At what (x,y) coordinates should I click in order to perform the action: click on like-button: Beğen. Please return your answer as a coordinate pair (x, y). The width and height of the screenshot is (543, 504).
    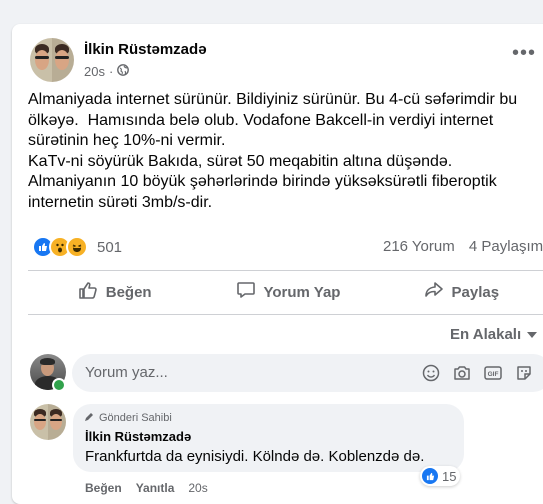
    Looking at the image, I should click on (114, 292).